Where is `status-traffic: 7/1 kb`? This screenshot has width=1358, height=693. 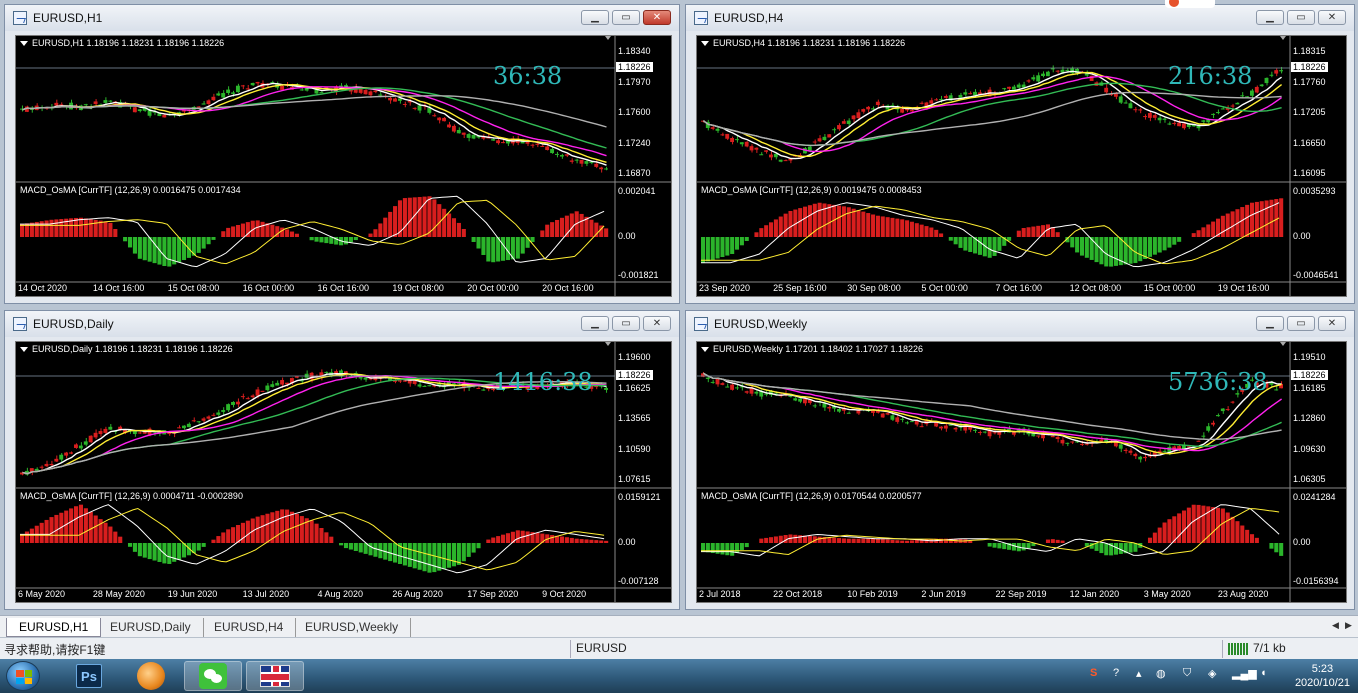 status-traffic: 7/1 kb is located at coordinates (1269, 648).